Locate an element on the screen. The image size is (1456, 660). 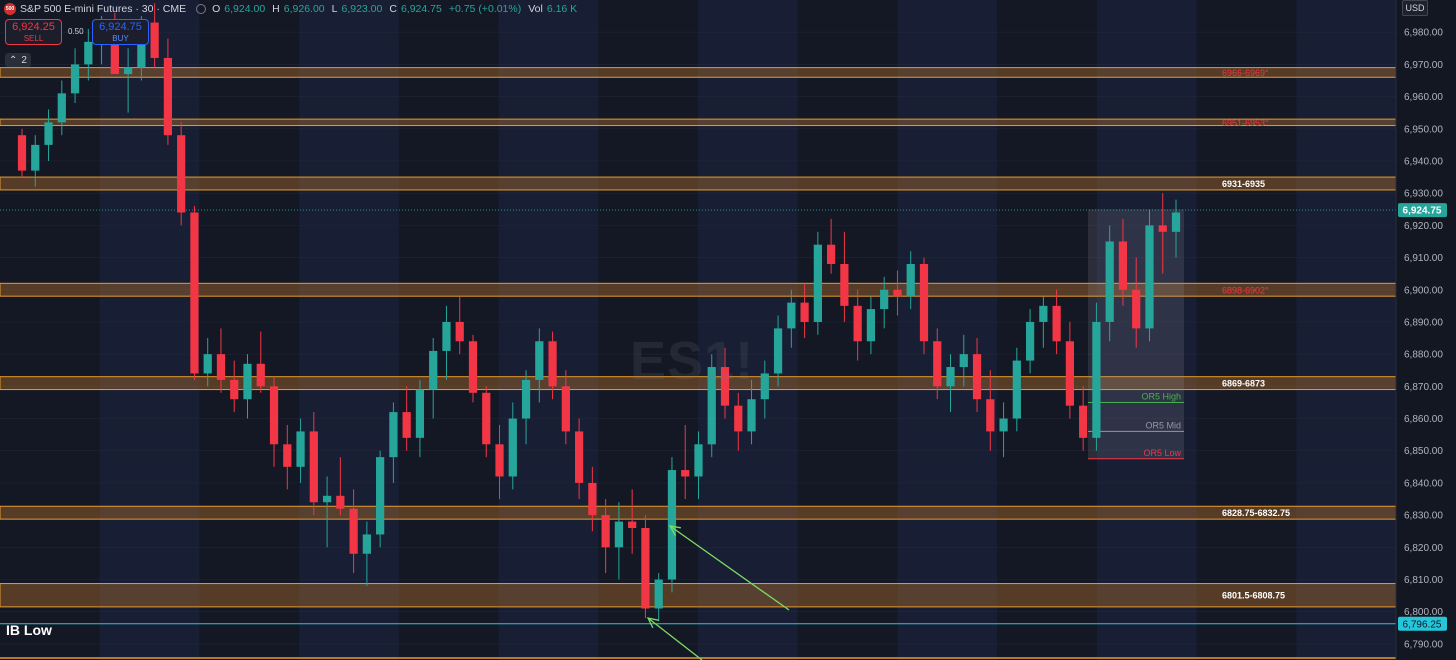
high-value: 6,926.00 is located at coordinates (304, 9).